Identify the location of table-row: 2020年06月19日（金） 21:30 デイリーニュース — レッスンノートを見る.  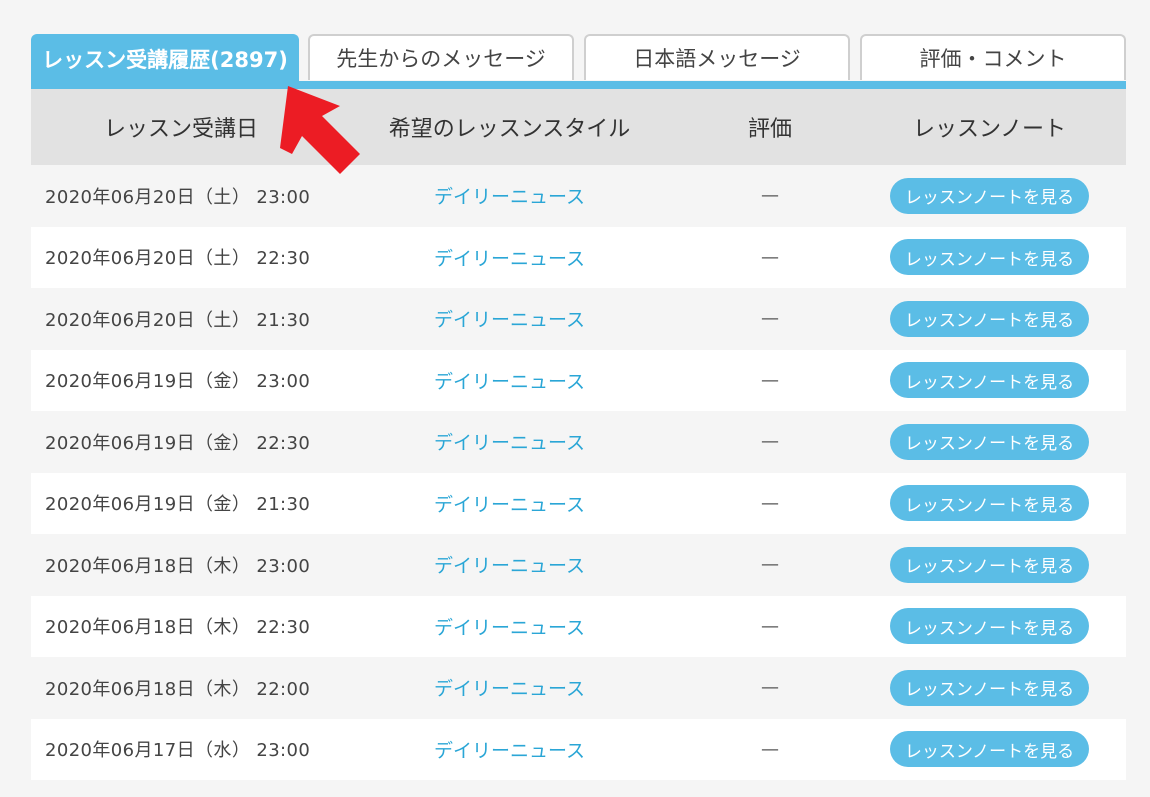
(578, 503).